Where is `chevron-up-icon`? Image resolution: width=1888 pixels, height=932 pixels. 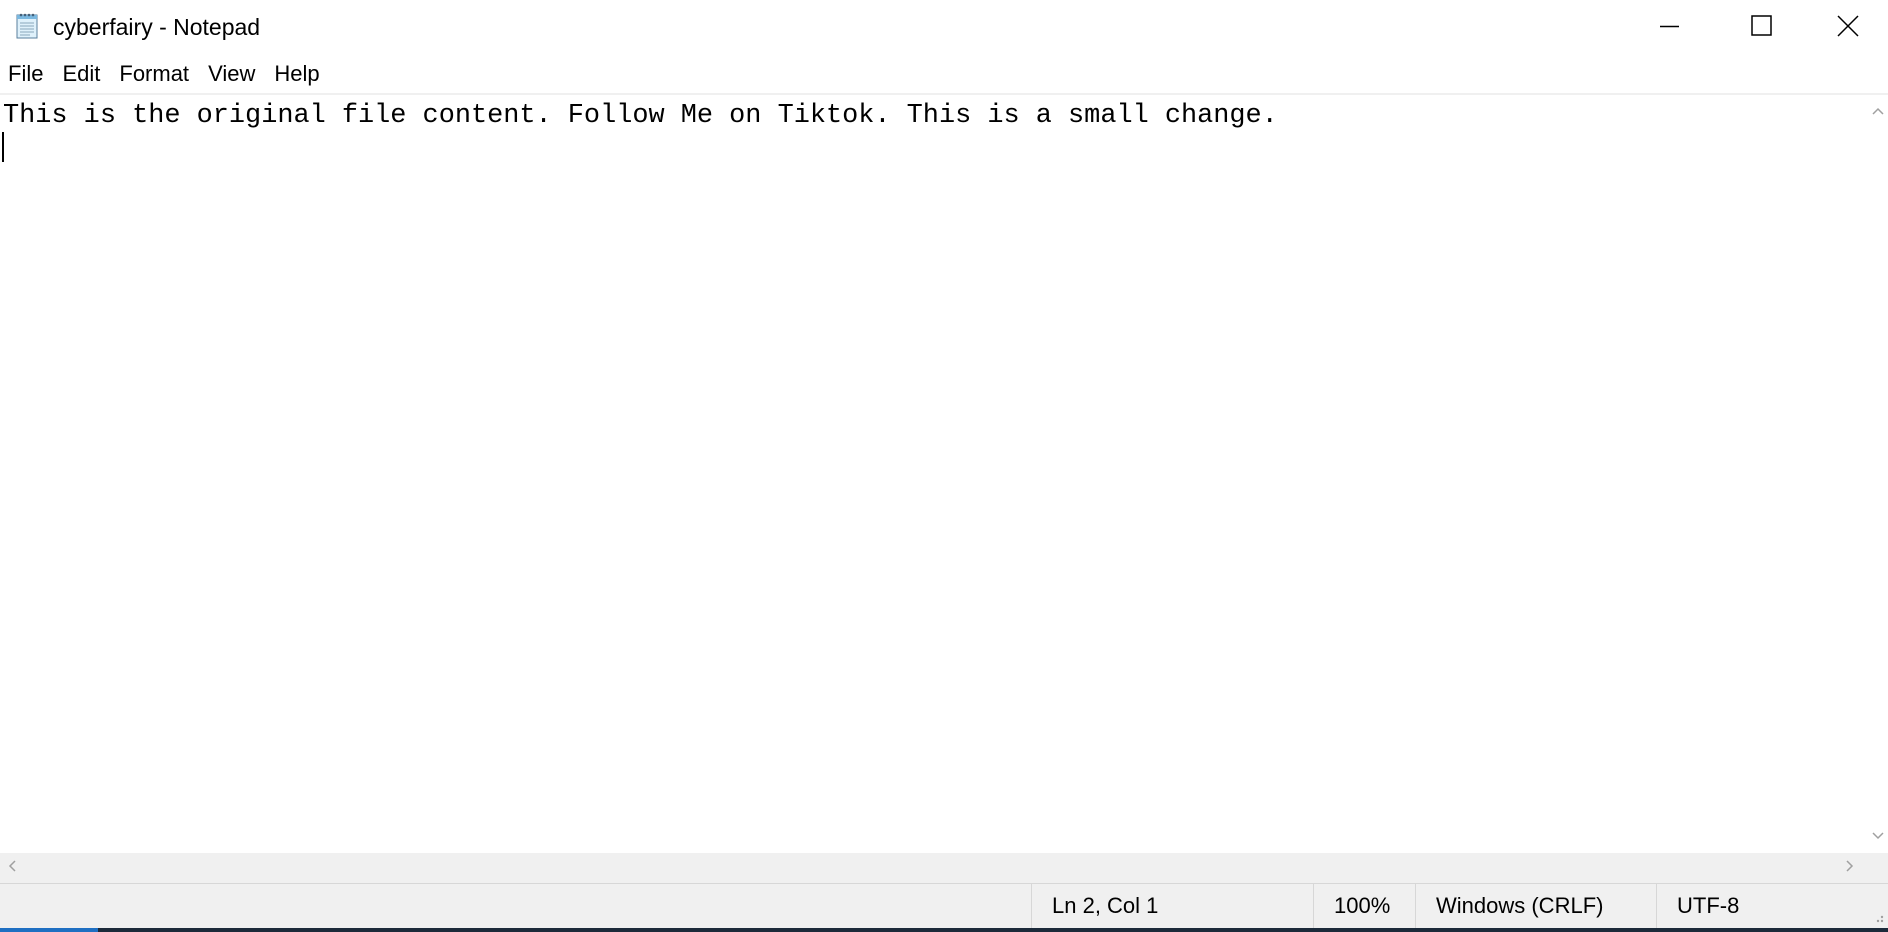 chevron-up-icon is located at coordinates (1878, 112).